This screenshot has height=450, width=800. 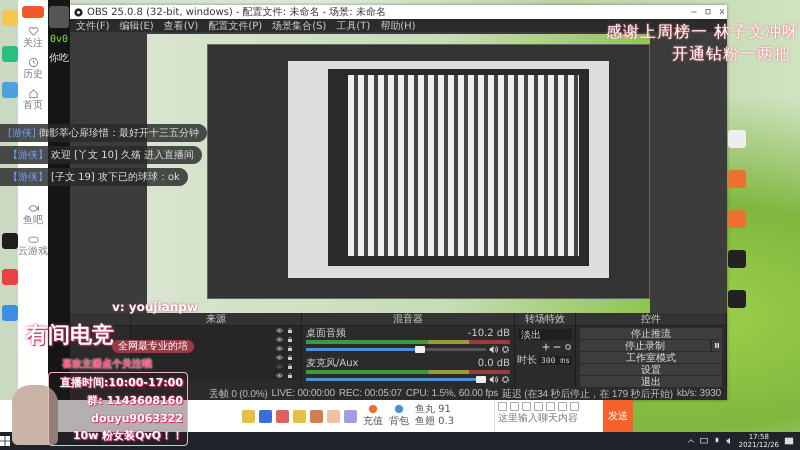 I want to click on menu-item: 配置文件(P), so click(x=235, y=25).